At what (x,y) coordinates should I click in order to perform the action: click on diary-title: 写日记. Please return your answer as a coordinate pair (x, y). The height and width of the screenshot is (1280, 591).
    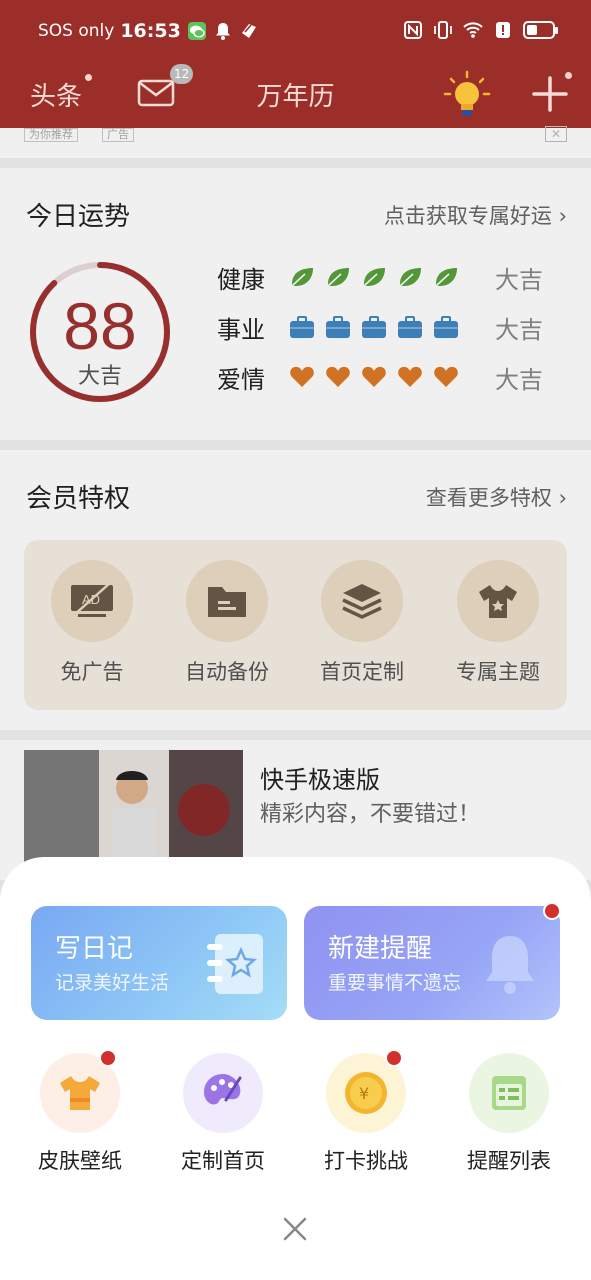
    Looking at the image, I should click on (94, 949).